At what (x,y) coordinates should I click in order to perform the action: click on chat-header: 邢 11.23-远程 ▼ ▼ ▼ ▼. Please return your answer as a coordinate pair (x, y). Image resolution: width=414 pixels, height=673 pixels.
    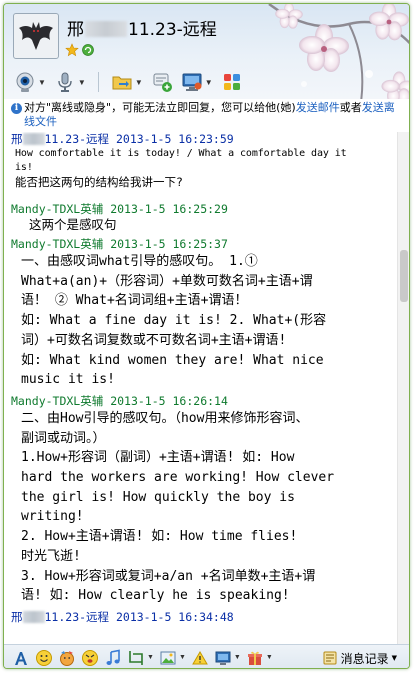
    Looking at the image, I should click on (206, 51).